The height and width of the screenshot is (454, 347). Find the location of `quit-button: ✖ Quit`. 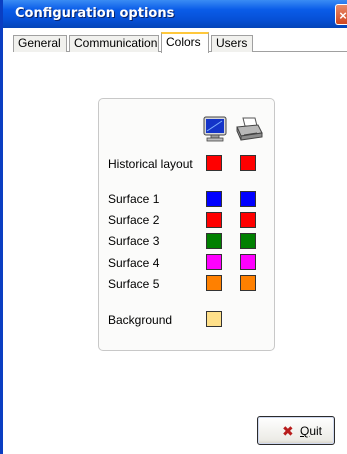

quit-button: ✖ Quit is located at coordinates (296, 430).